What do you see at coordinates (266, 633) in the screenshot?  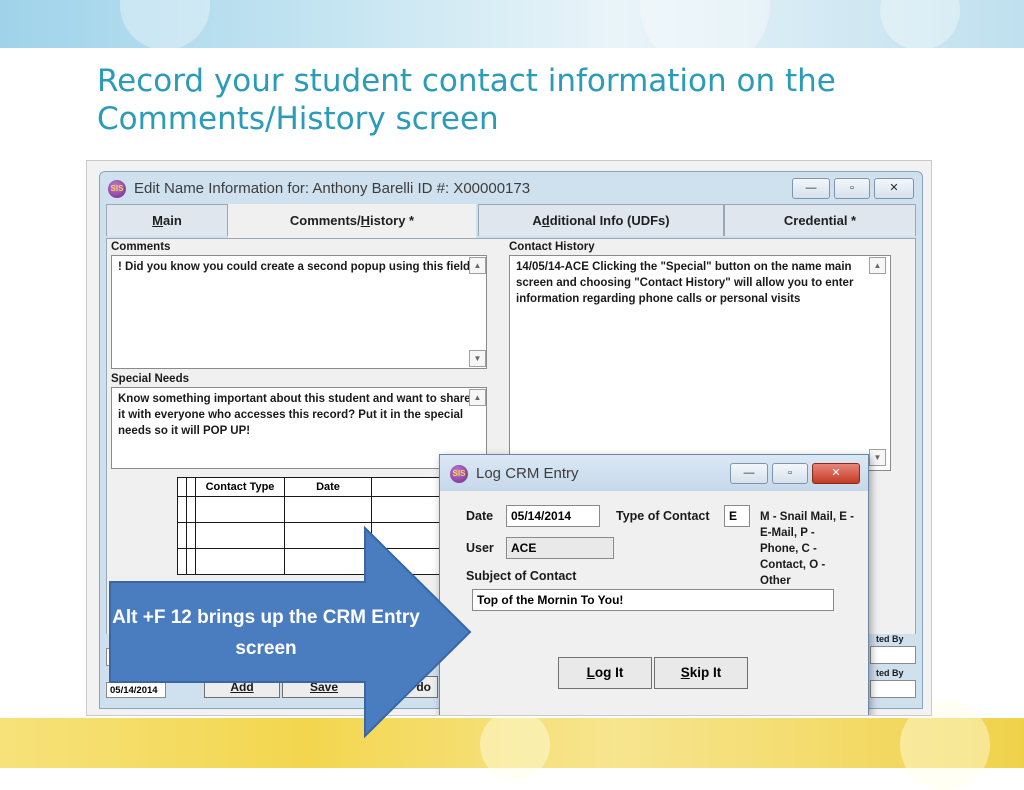 I see `callout-text: Alt +F 12 brings up the CRM Entry screen` at bounding box center [266, 633].